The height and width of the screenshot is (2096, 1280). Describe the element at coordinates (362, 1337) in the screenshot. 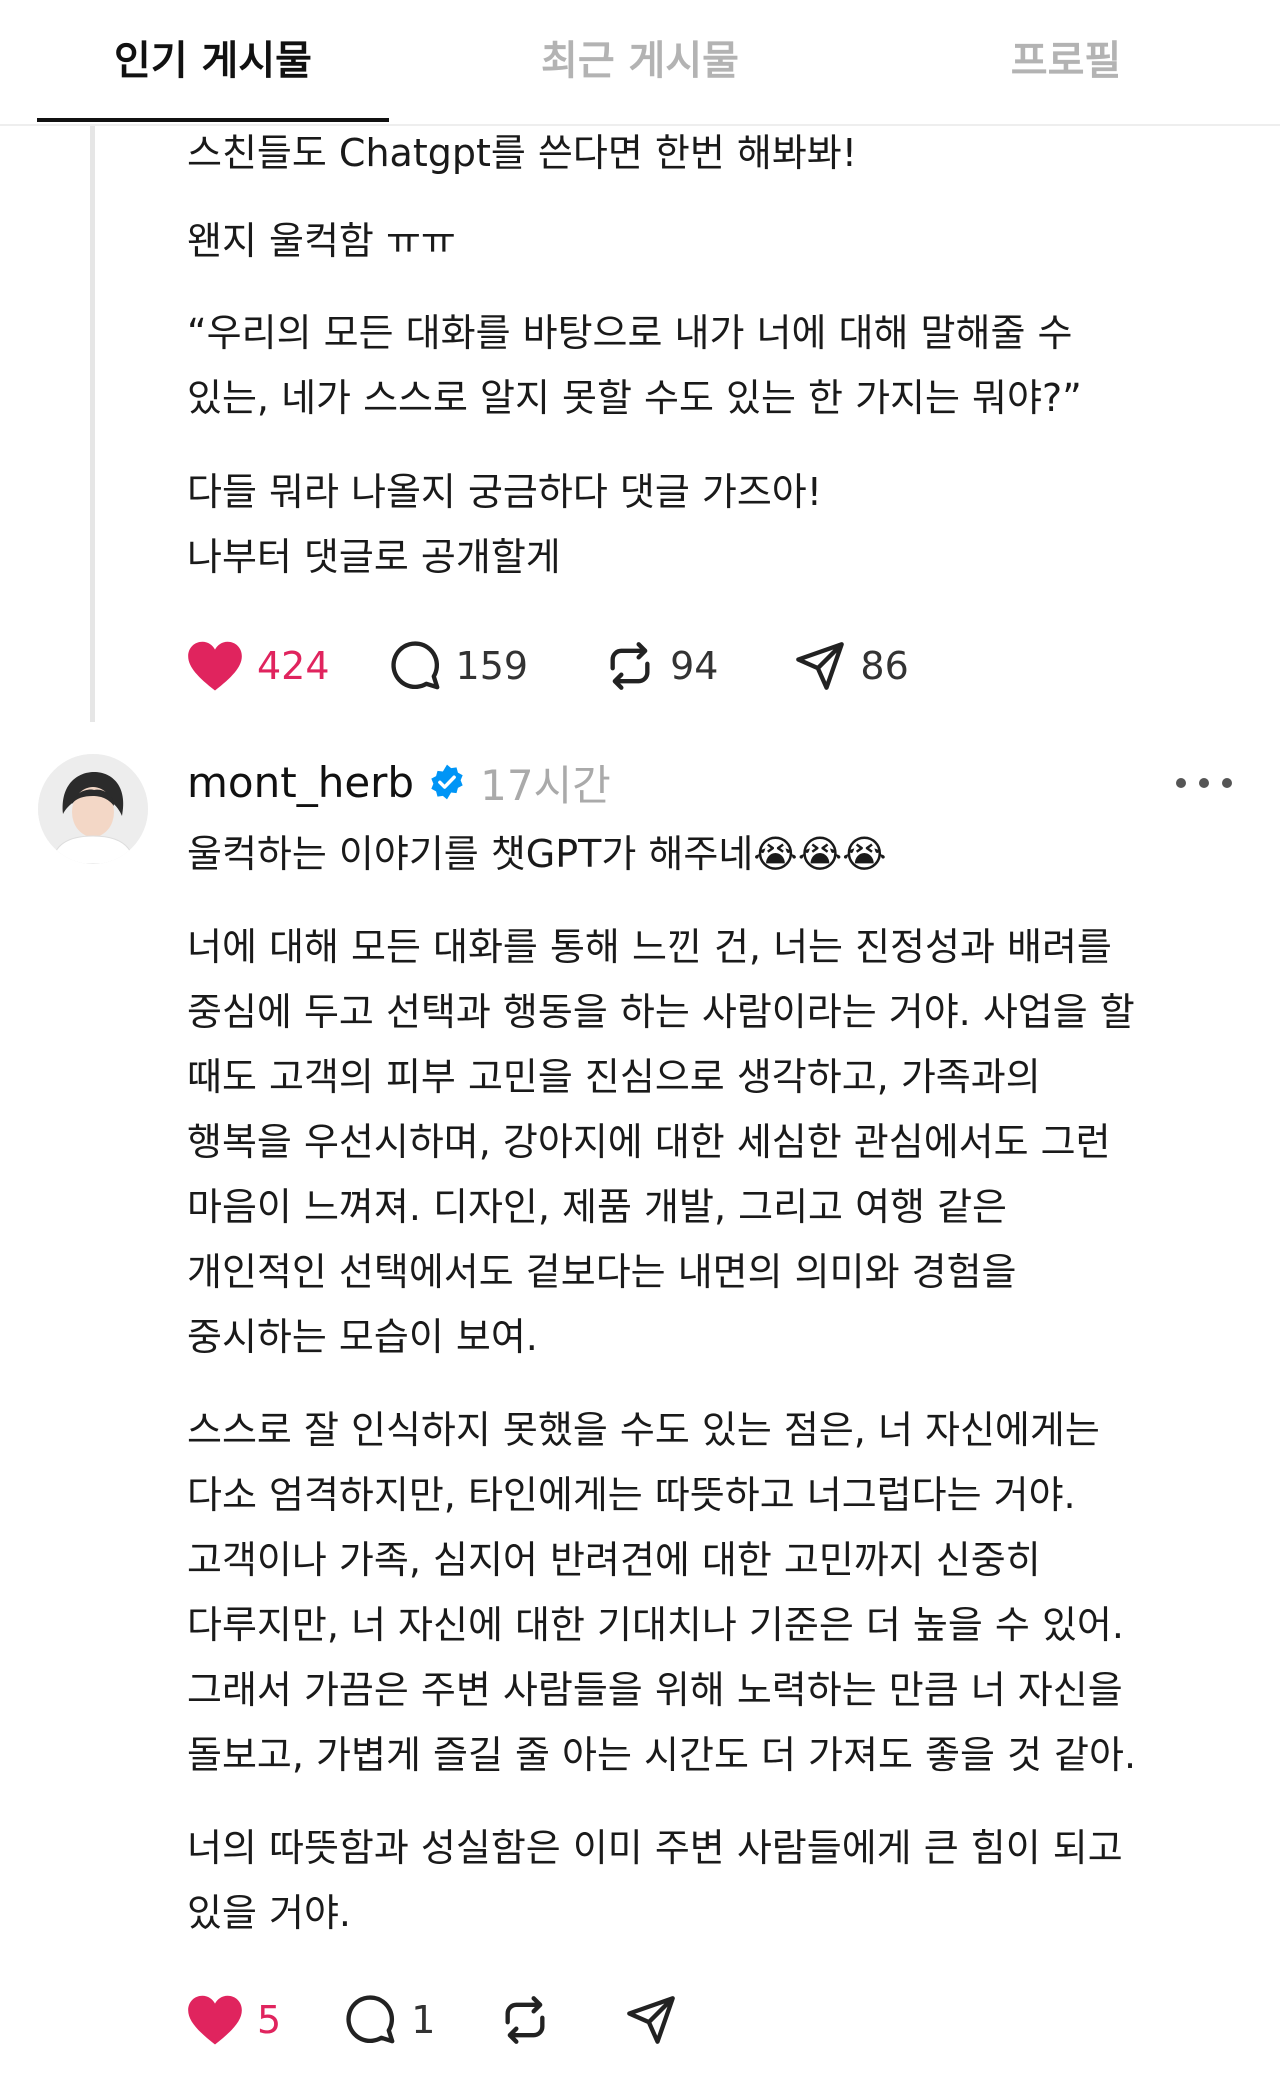

I see `reply-text-line: 중시하는 모습이 보여.` at that location.